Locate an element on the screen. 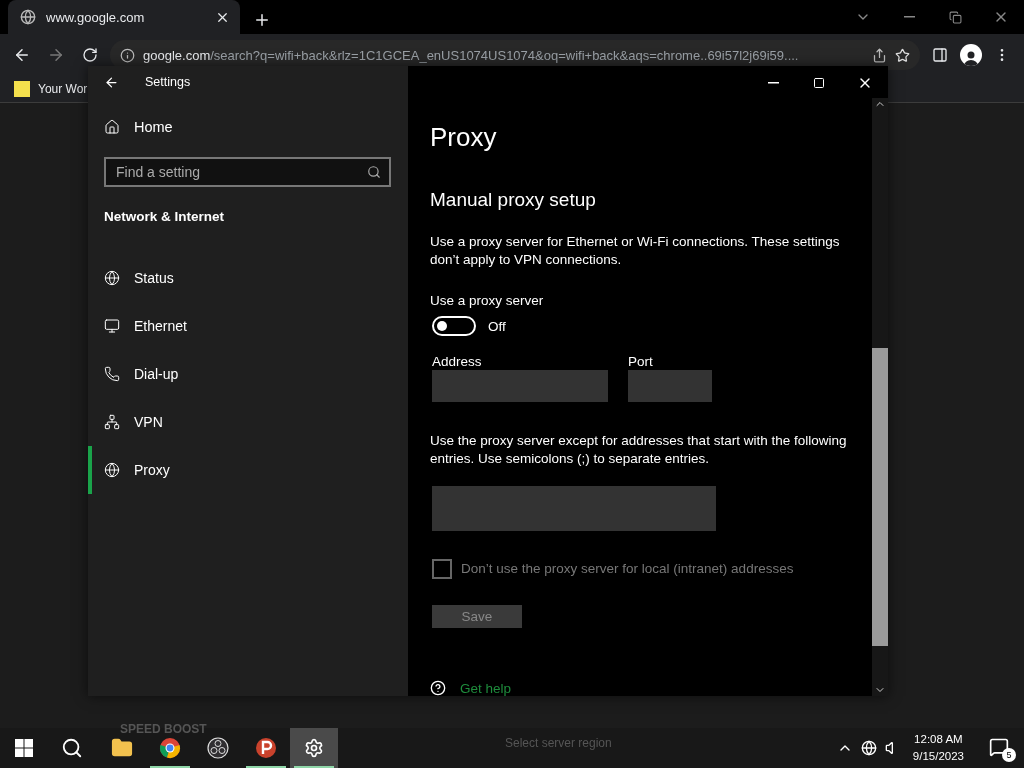 The width and height of the screenshot is (1024, 768). message-icon is located at coordinates (999, 746).